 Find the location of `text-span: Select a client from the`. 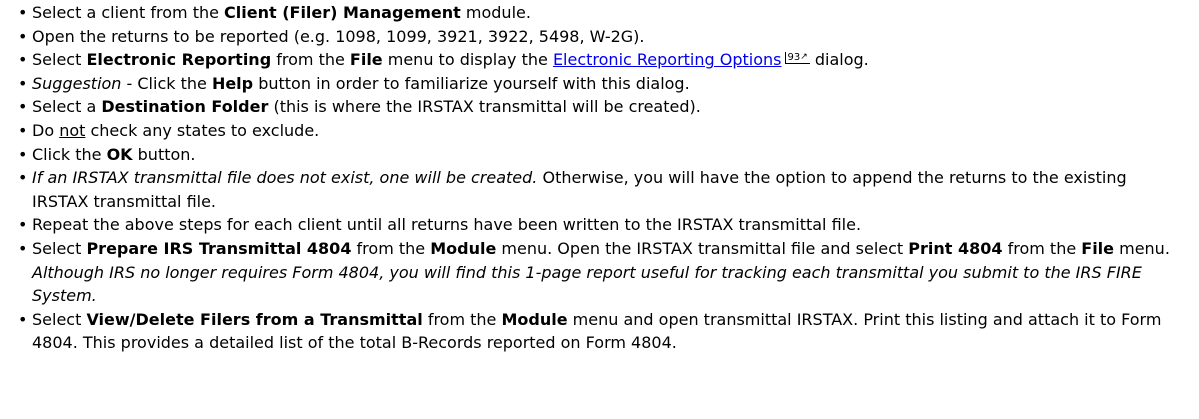

text-span: Select a client from the is located at coordinates (128, 12).